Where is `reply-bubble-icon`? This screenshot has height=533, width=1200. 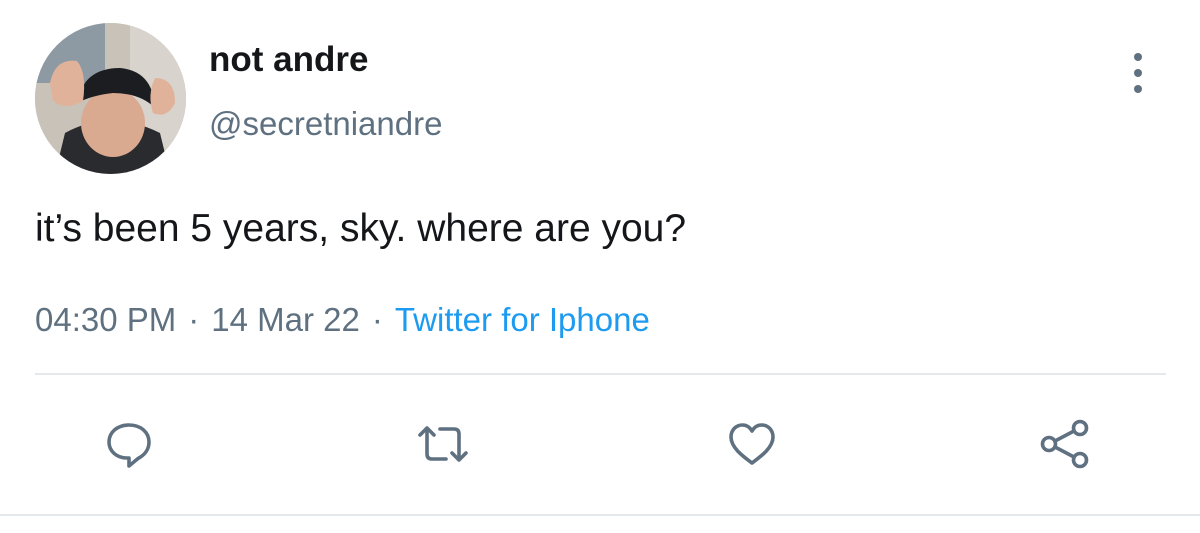 reply-bubble-icon is located at coordinates (129, 445).